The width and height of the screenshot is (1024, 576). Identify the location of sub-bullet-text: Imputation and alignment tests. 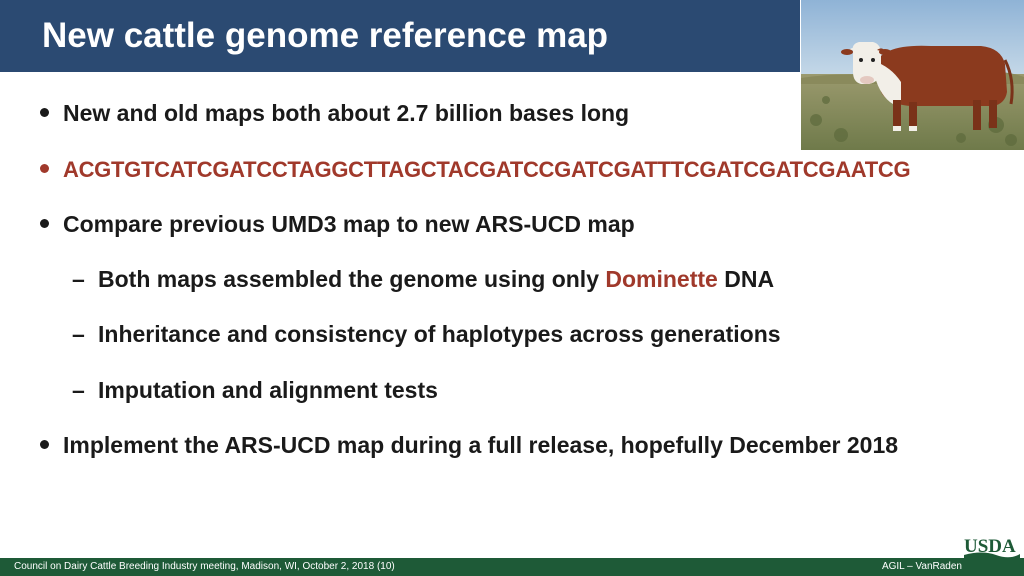
(268, 390).